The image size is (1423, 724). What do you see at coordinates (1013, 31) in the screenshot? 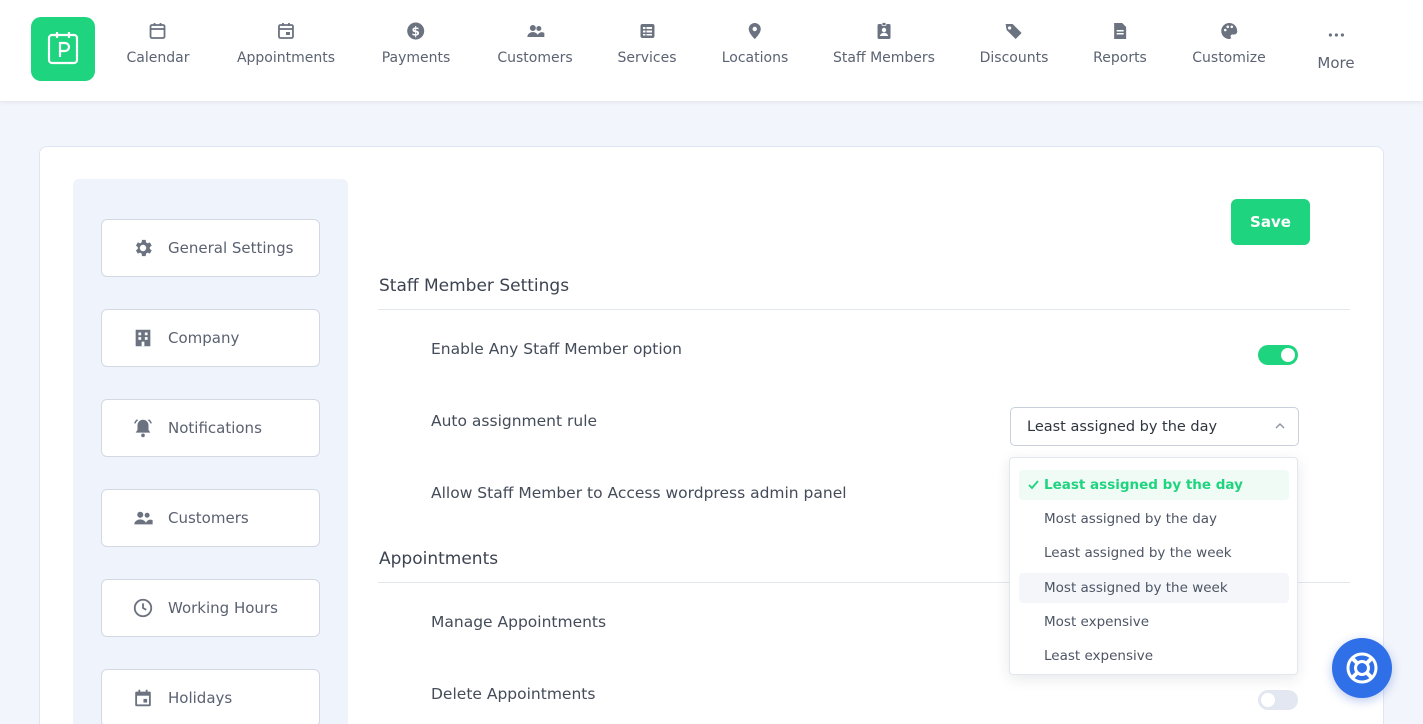
I see `tag-icon` at bounding box center [1013, 31].